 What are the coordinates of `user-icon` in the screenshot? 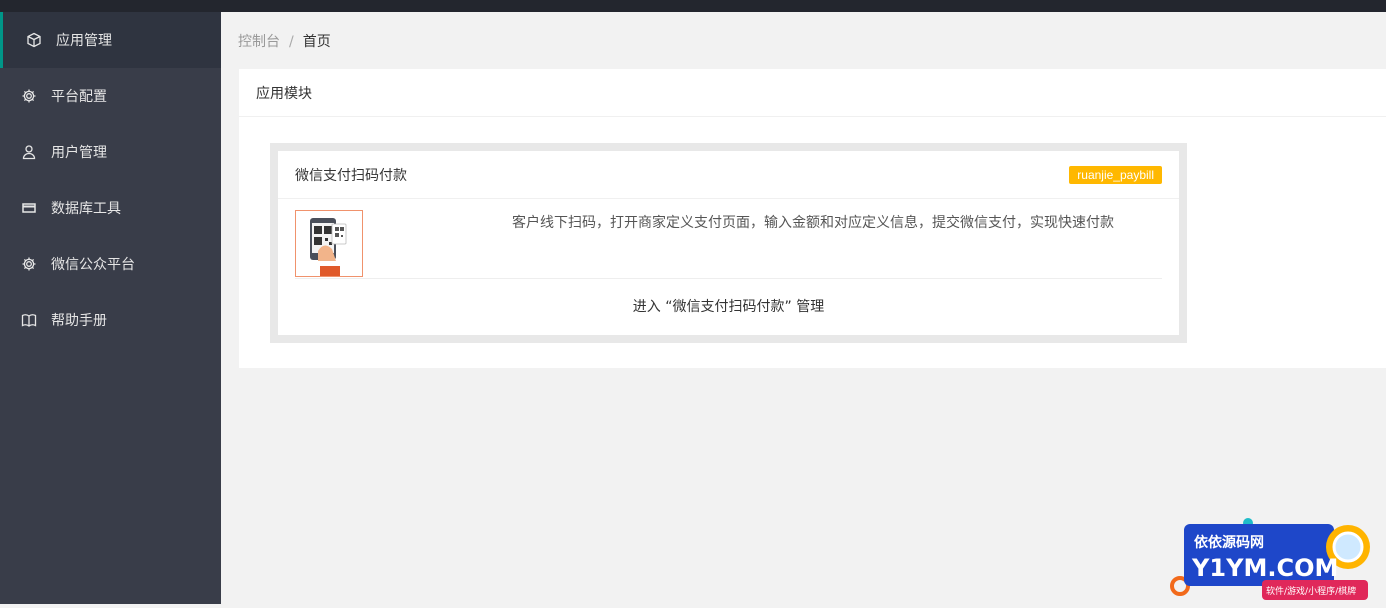 It's located at (29, 152).